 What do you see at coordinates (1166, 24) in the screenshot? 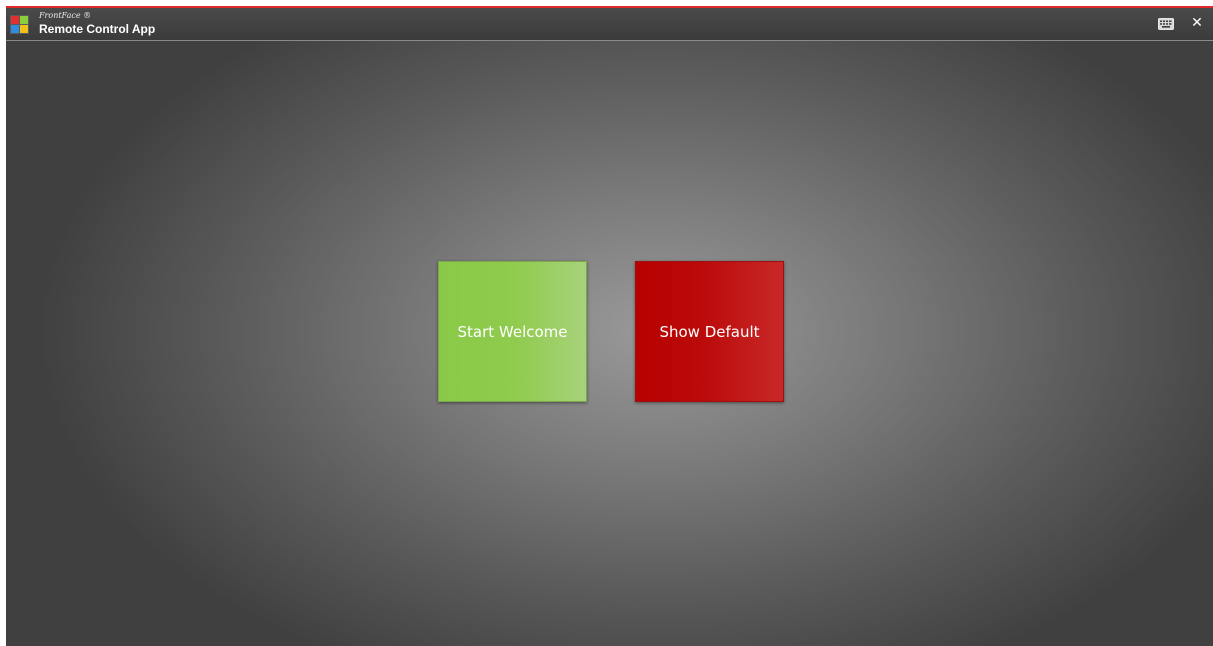
I see `keyboard-icon` at bounding box center [1166, 24].